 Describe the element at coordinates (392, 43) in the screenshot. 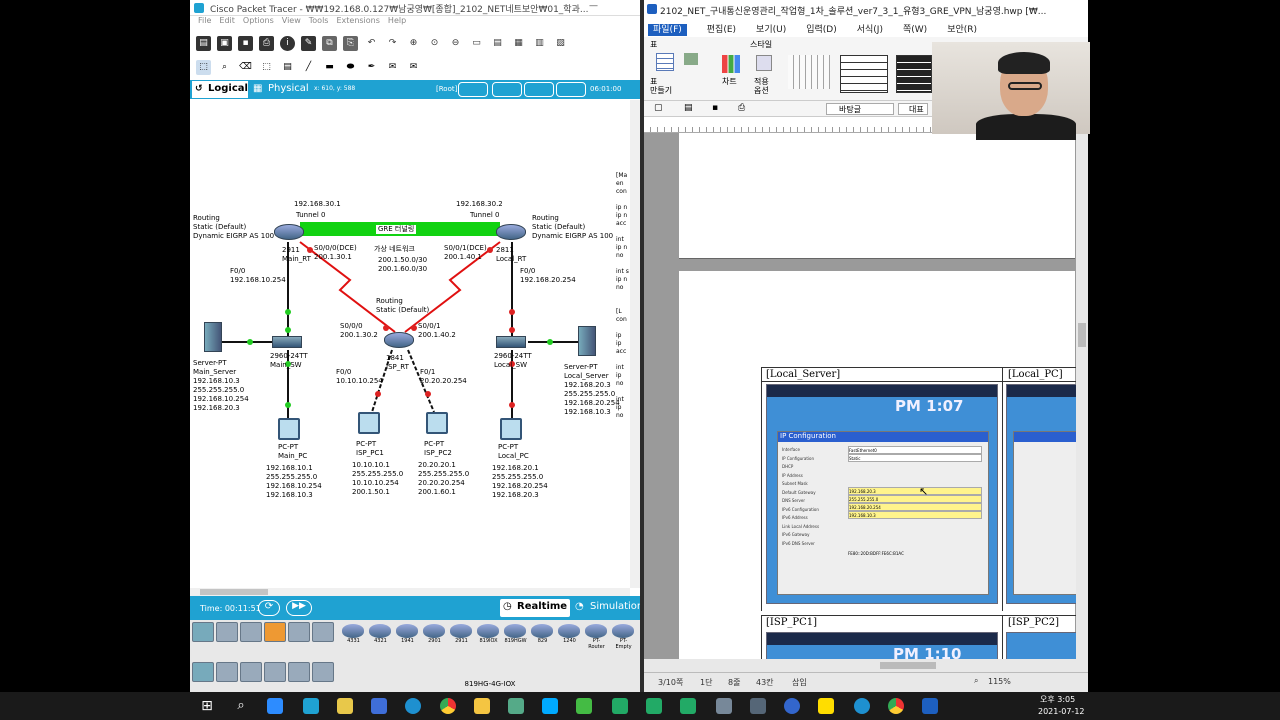

I see `redo-icon: ↷` at that location.